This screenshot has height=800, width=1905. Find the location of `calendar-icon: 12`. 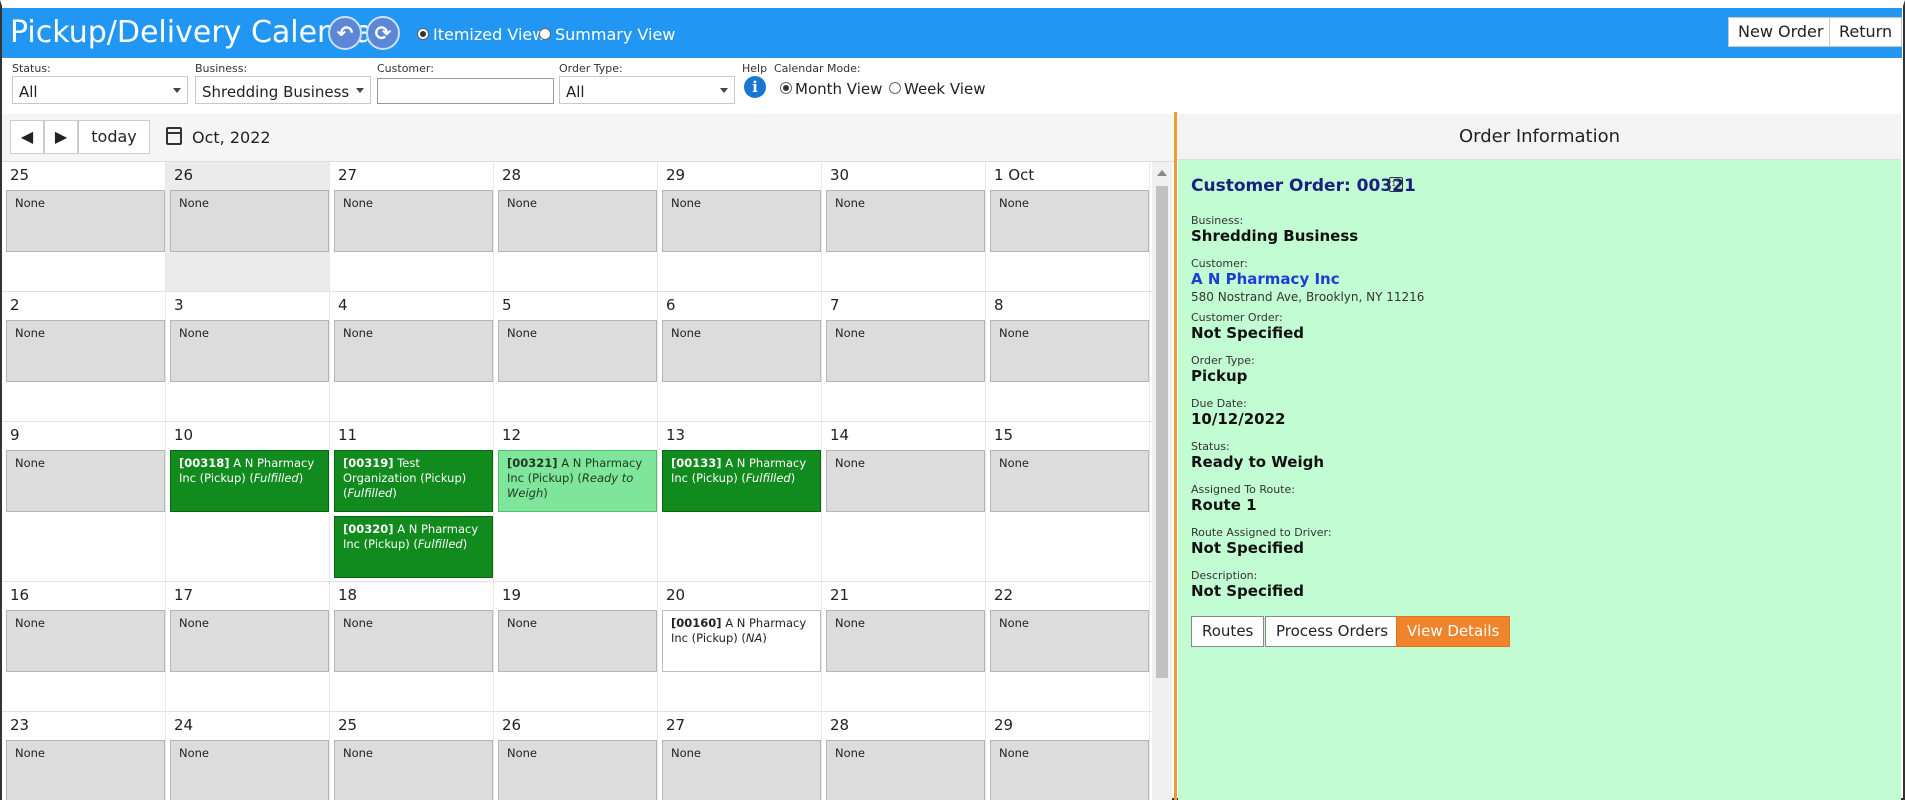

calendar-icon: 12 is located at coordinates (1396, 184).